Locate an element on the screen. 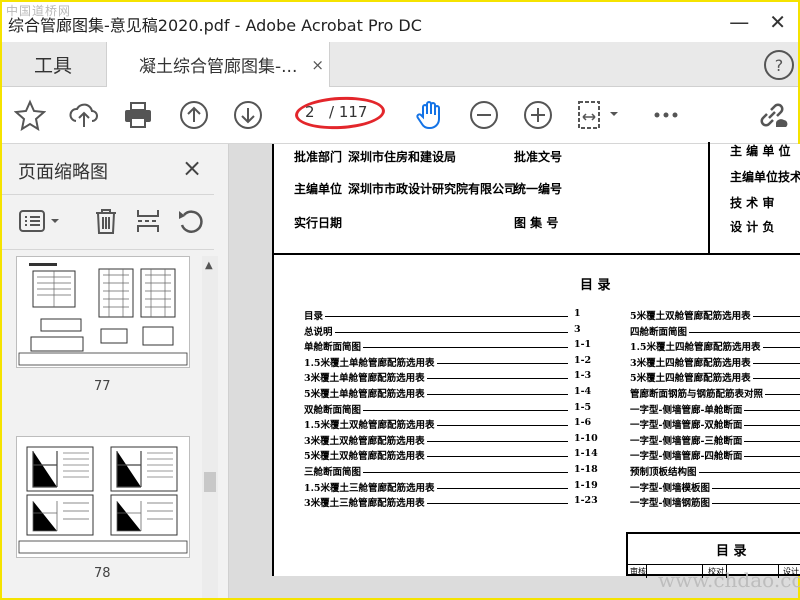 Image resolution: width=800 pixels, height=600 pixels. share-link-icon is located at coordinates (772, 115).